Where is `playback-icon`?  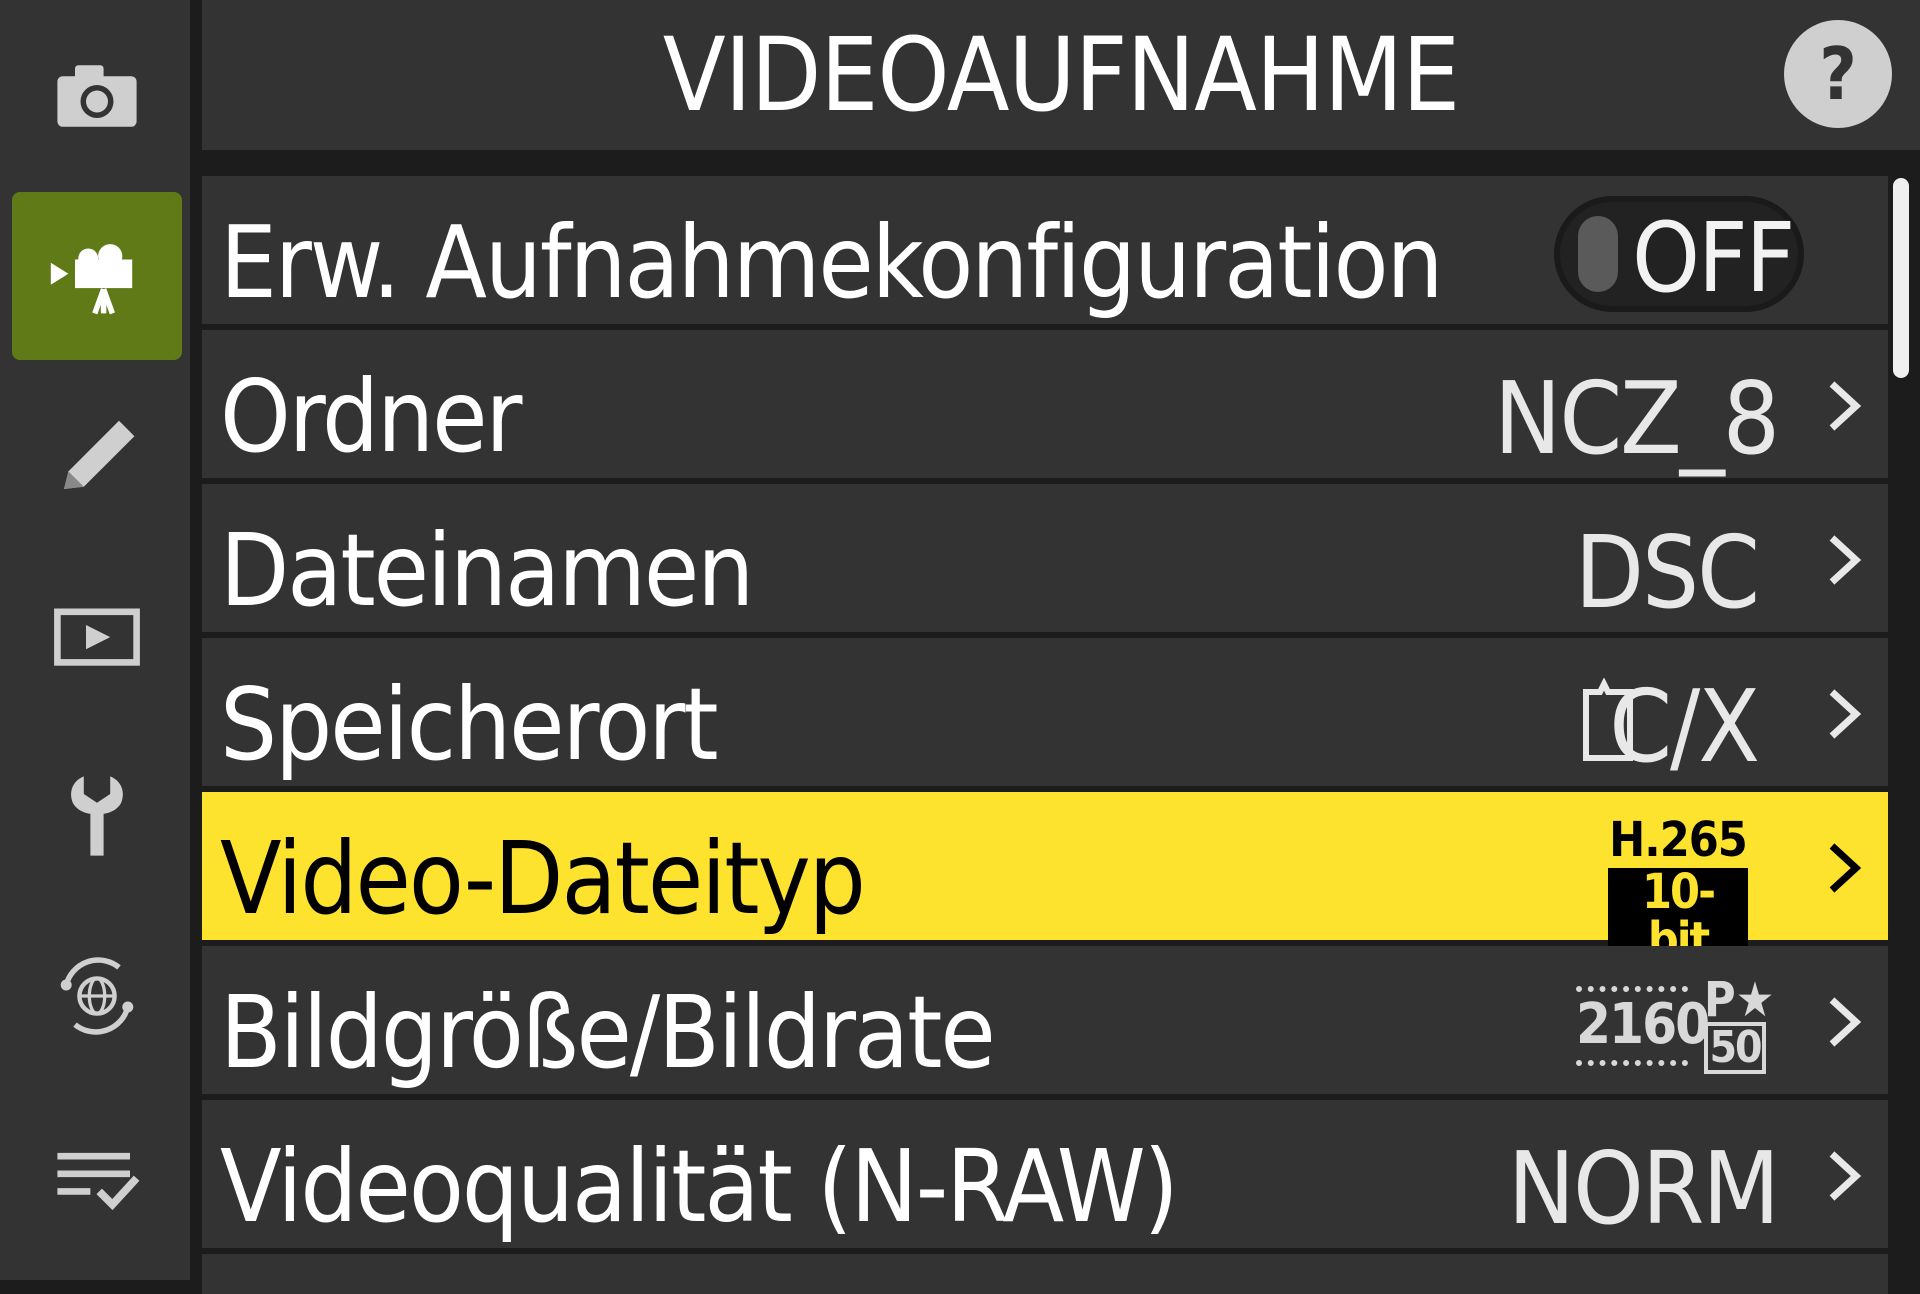 playback-icon is located at coordinates (97, 637).